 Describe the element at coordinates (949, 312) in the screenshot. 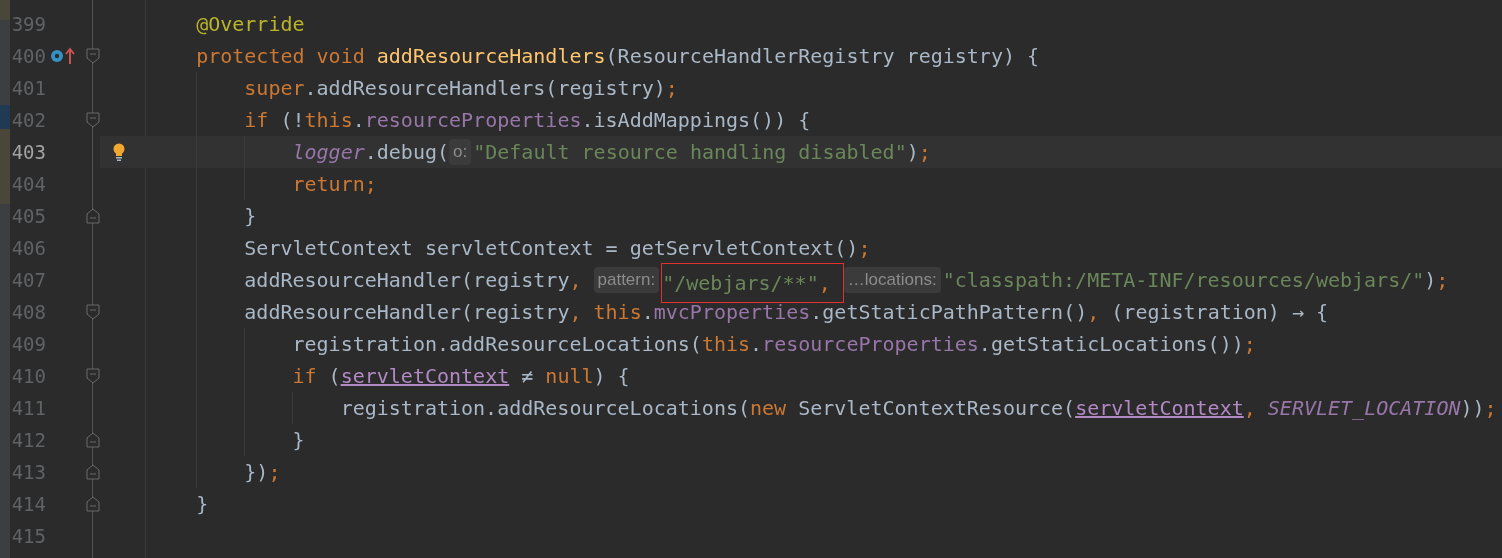

I see `code-text: .getStaticPathPattern()` at that location.